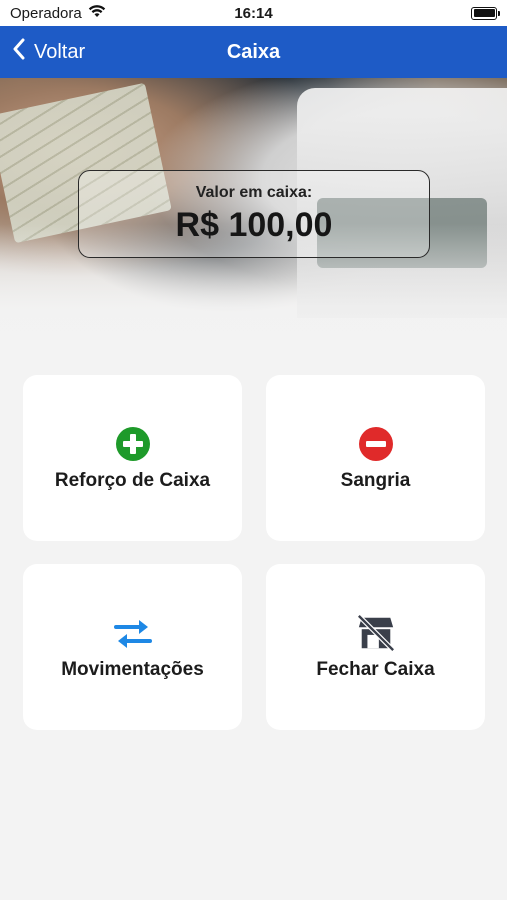 The width and height of the screenshot is (507, 900). I want to click on cash-balance-label: Valor em caixa:, so click(254, 192).